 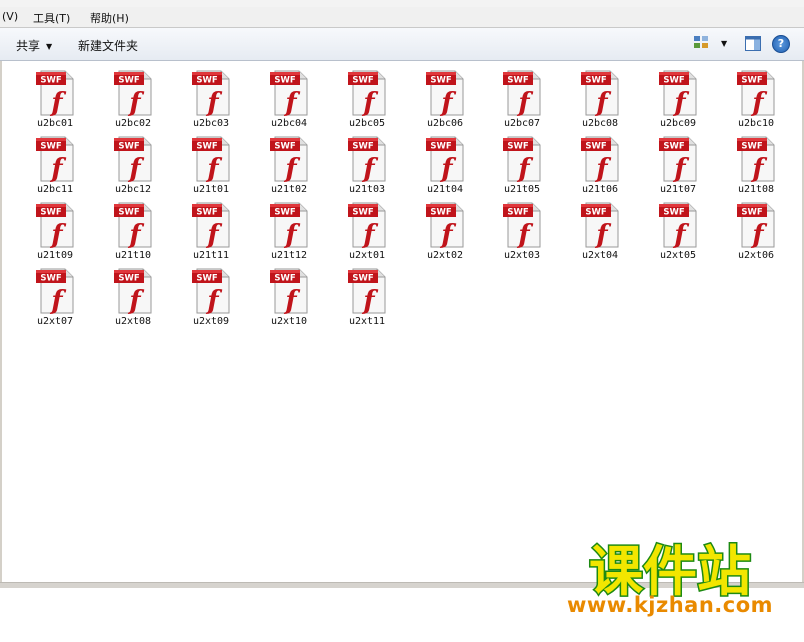 What do you see at coordinates (600, 189) in the screenshot?
I see `file-name: u21t06` at bounding box center [600, 189].